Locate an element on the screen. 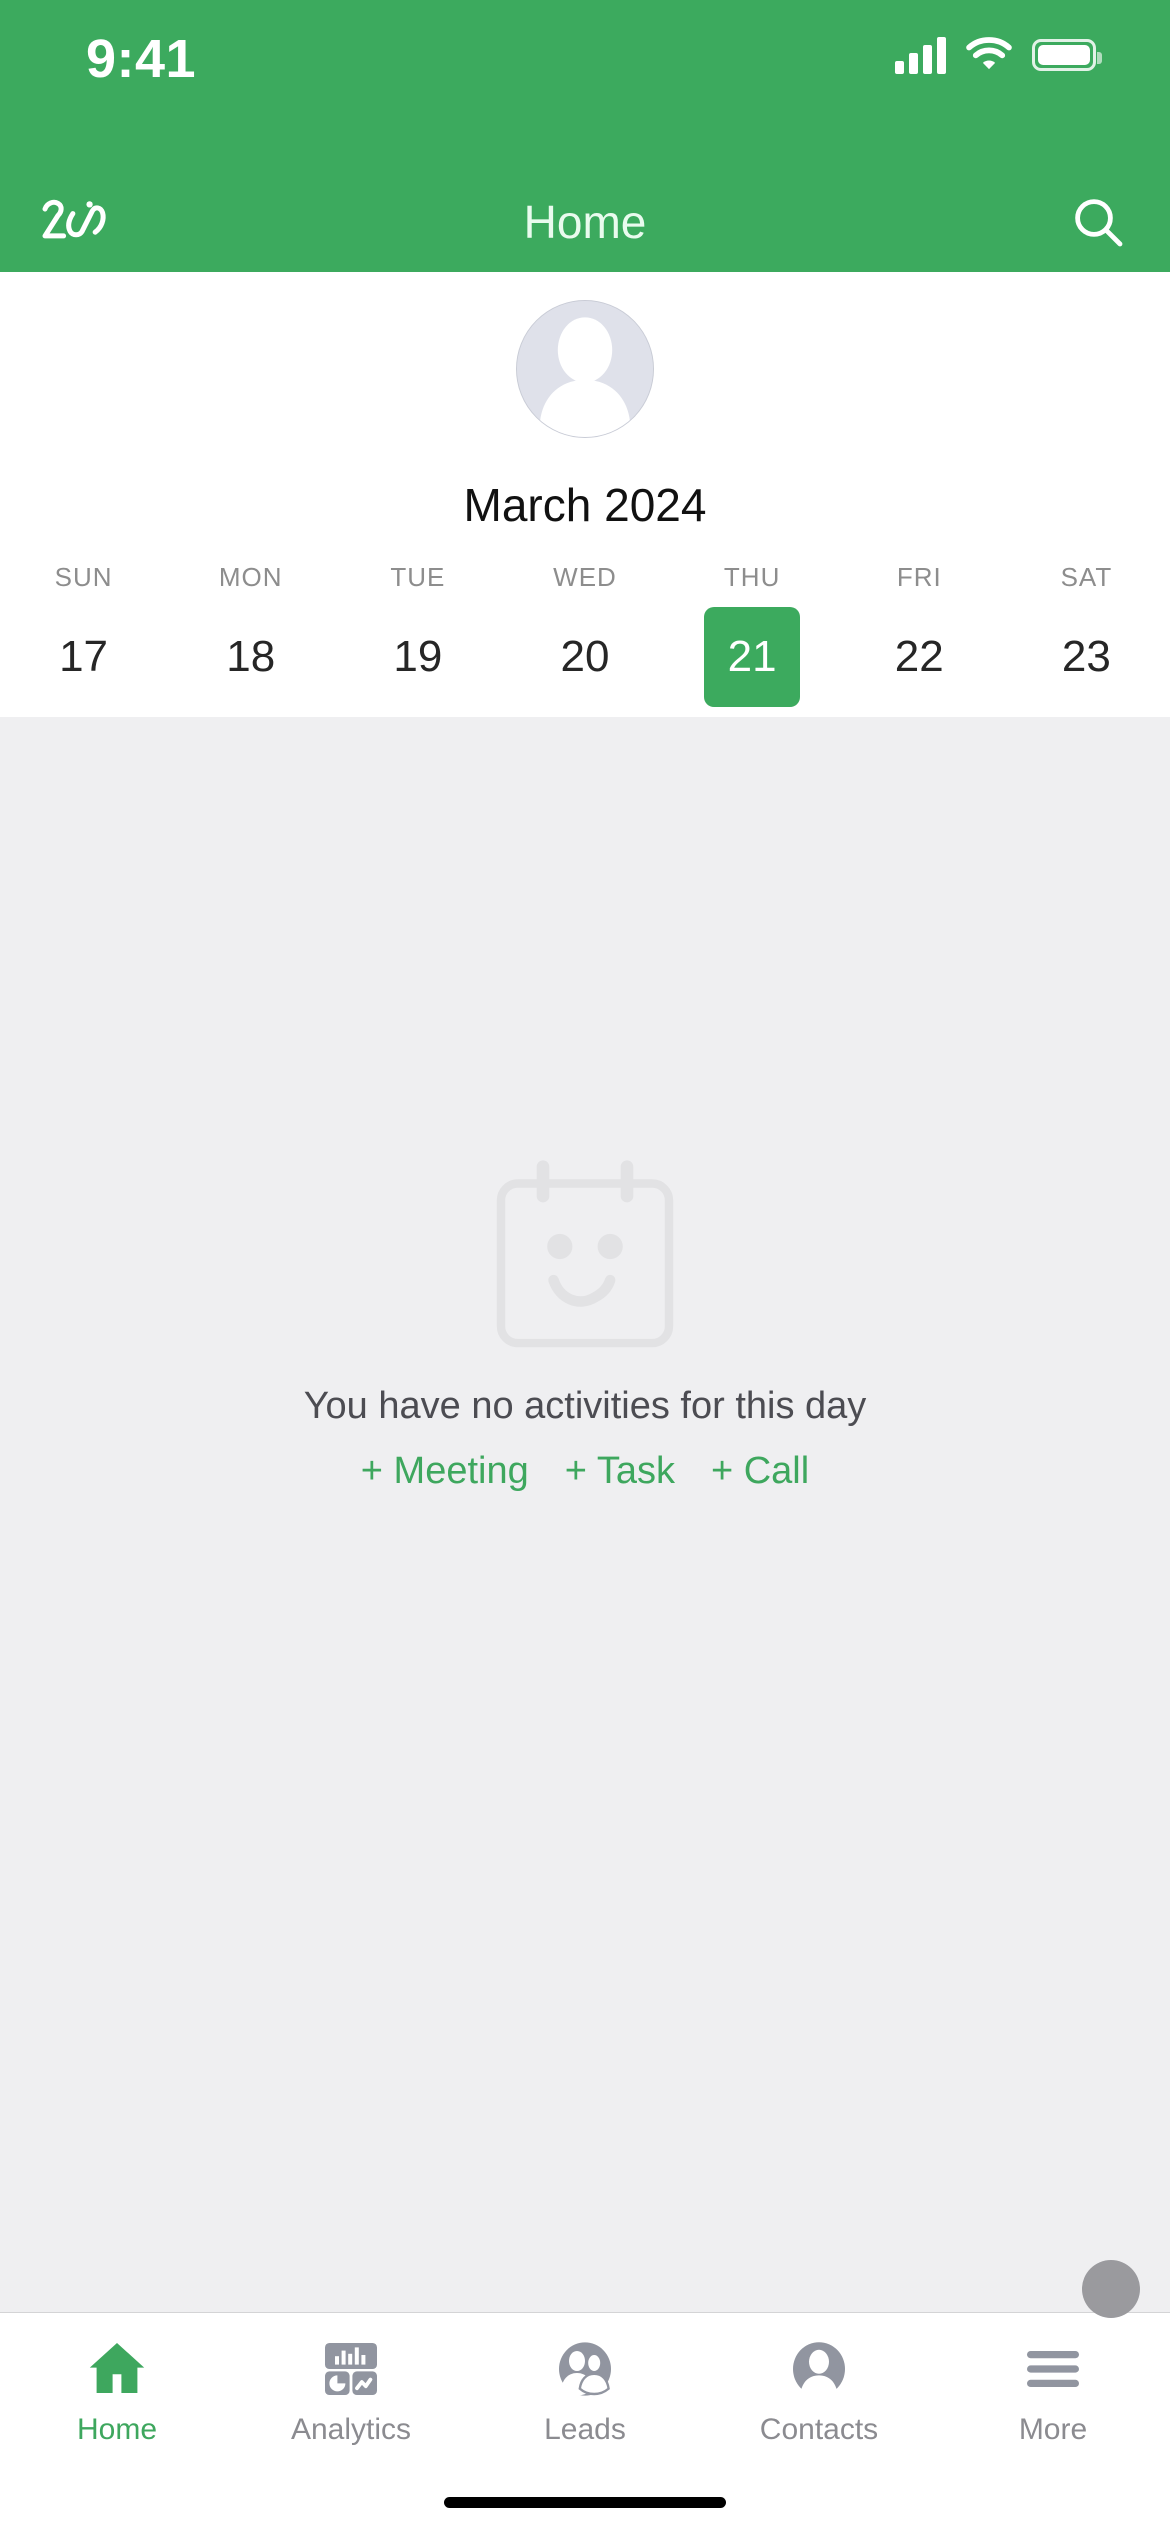  tab-analytics: Analytics is located at coordinates (351, 2392).